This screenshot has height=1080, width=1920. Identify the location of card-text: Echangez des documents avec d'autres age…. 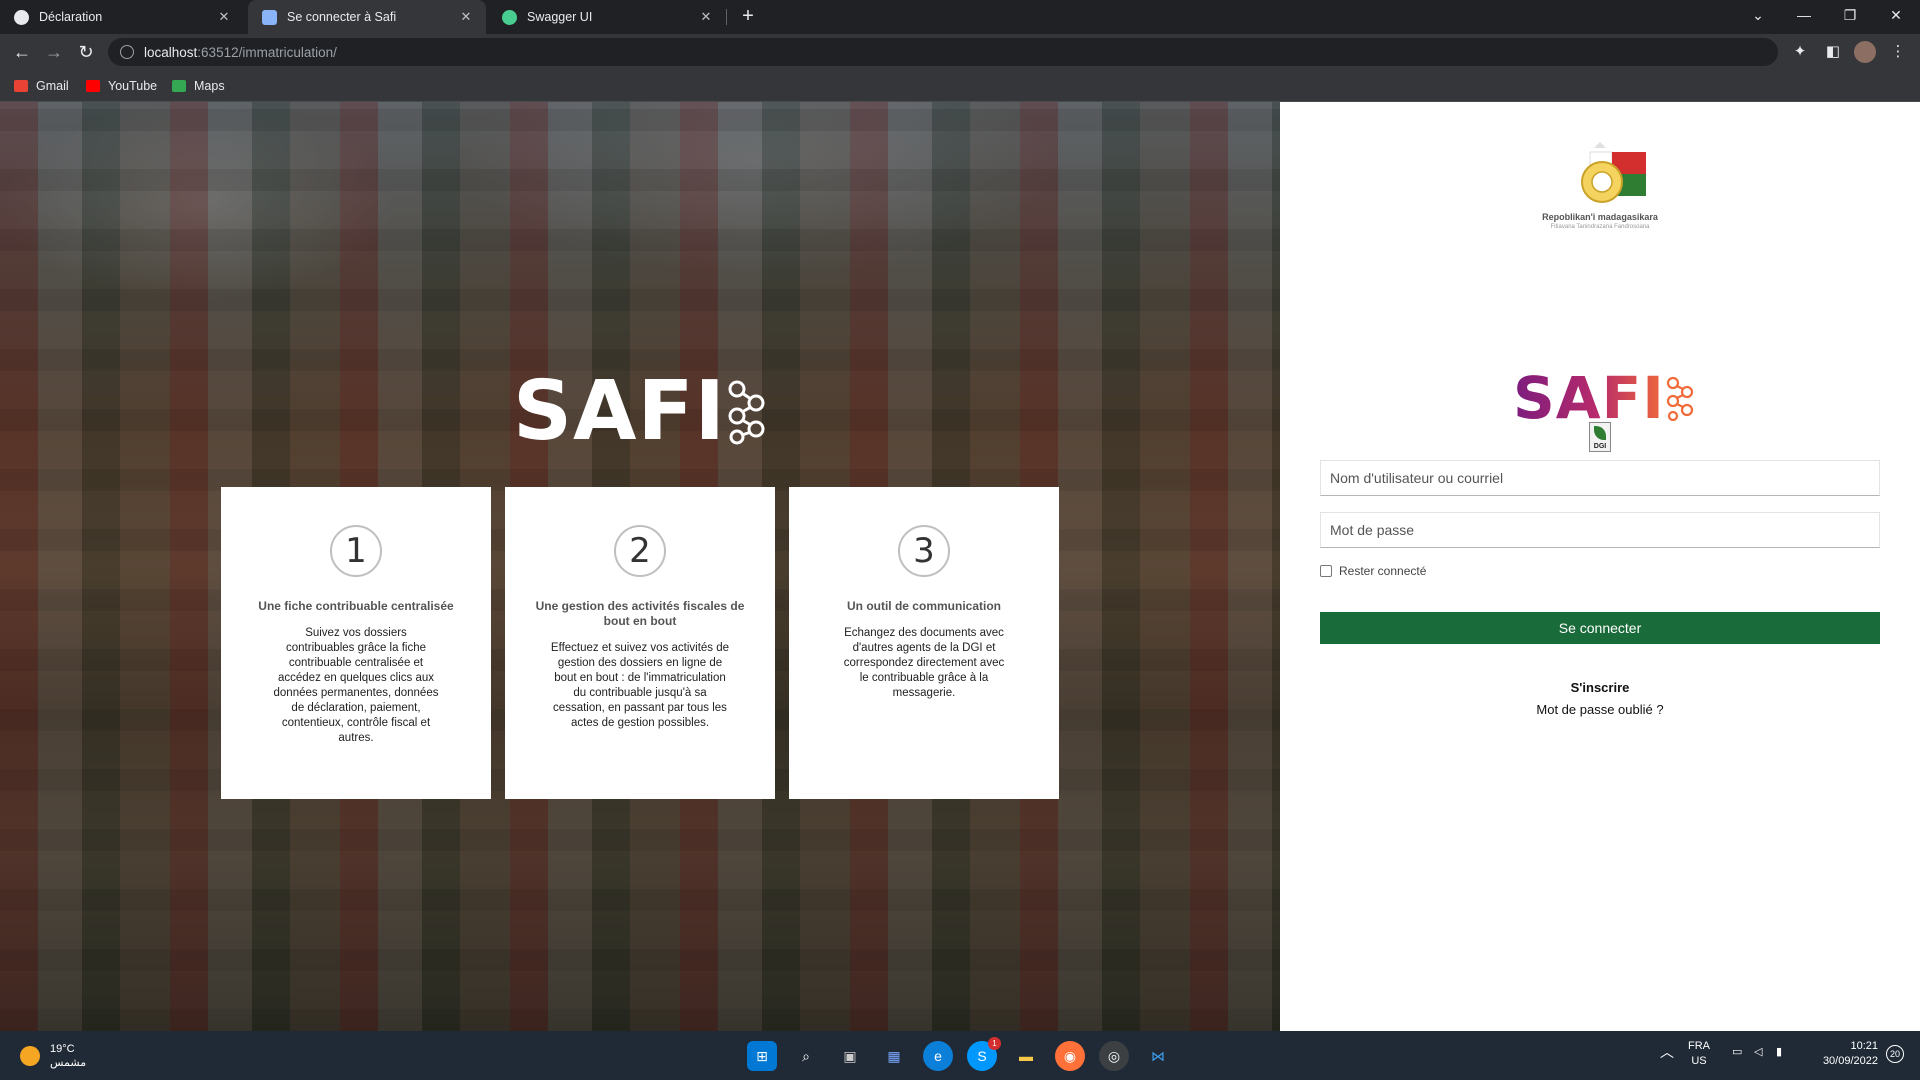
(924, 663).